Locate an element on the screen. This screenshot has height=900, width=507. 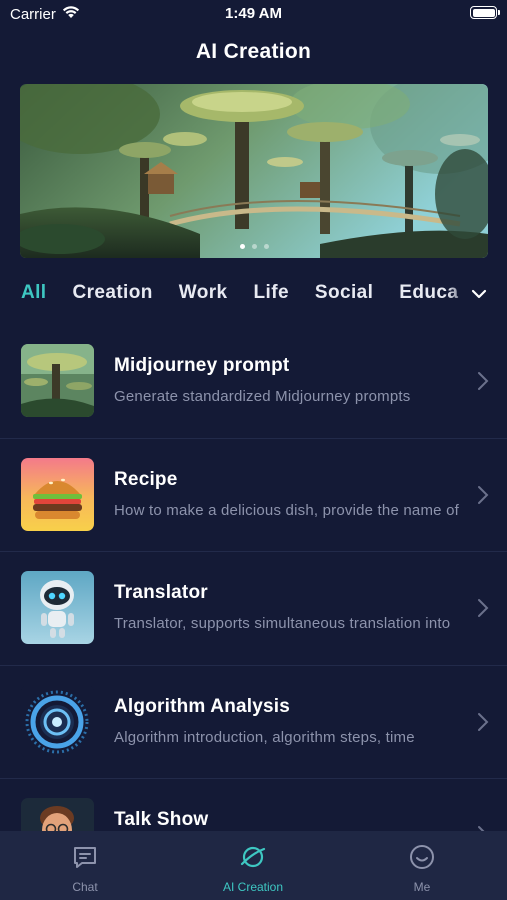
item-title: Recipe is located at coordinates (146, 479).